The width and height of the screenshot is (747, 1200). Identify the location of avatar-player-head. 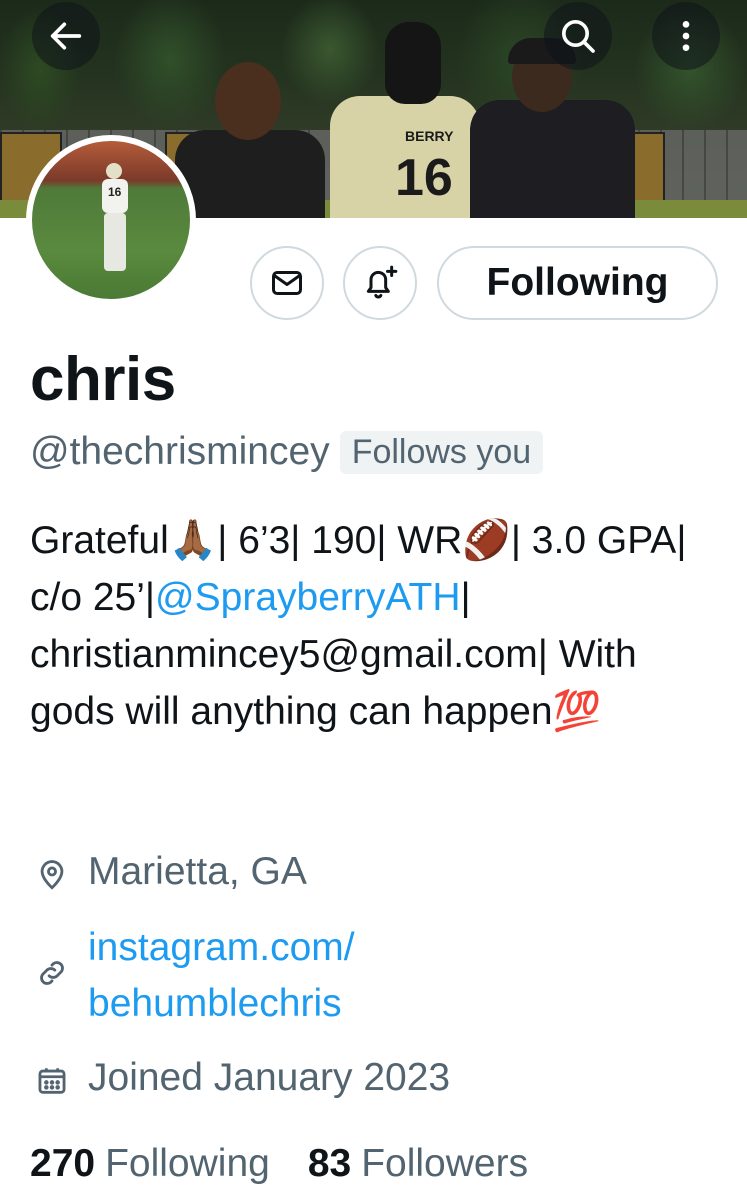
(114, 171).